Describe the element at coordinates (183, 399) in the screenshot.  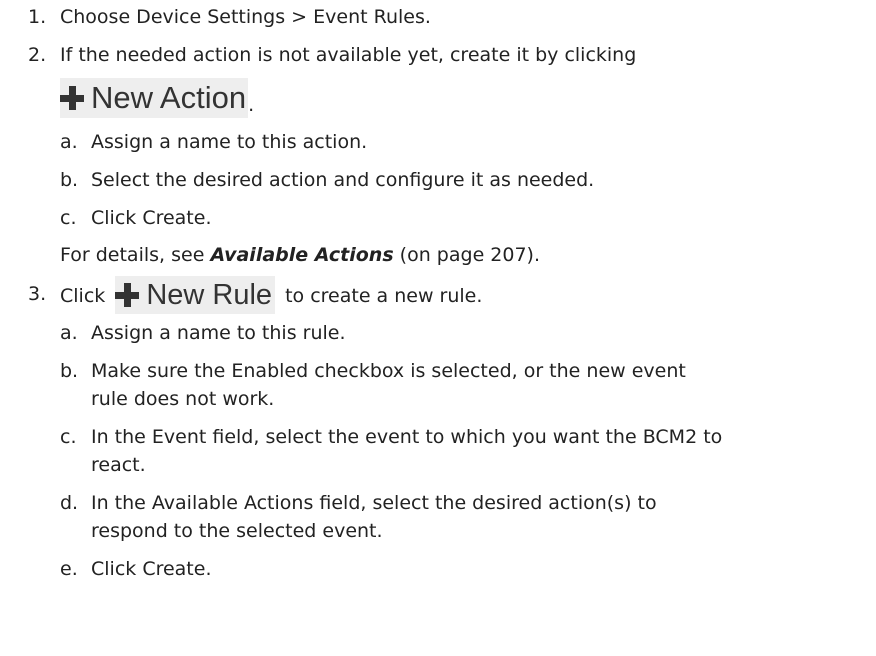
I see `step-3b-text-line-2: rule does not work.` at that location.